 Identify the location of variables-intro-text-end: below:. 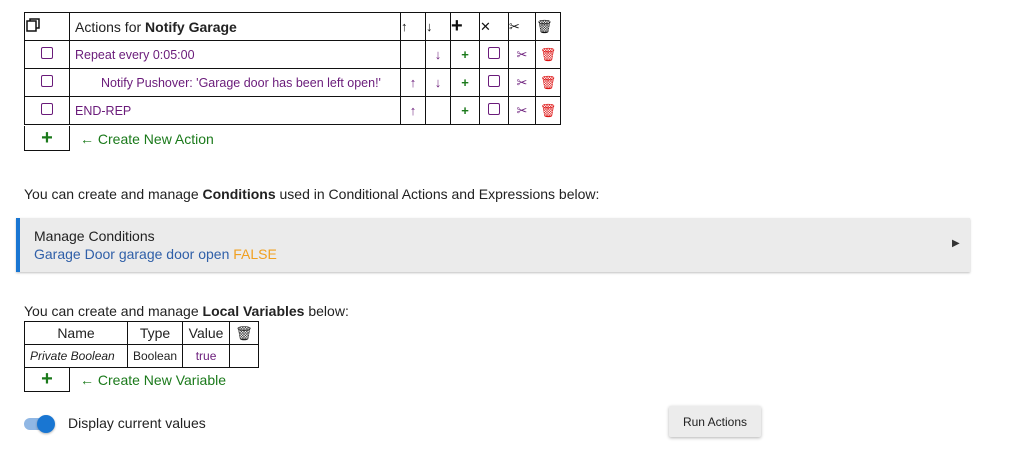
(326, 311).